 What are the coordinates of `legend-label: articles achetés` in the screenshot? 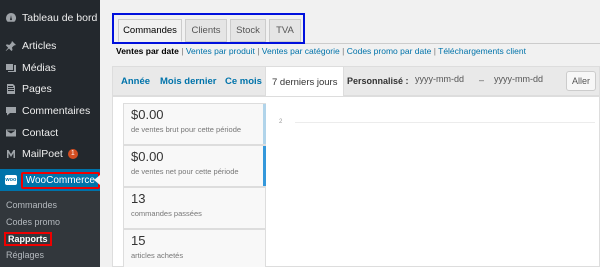 It's located at (157, 255).